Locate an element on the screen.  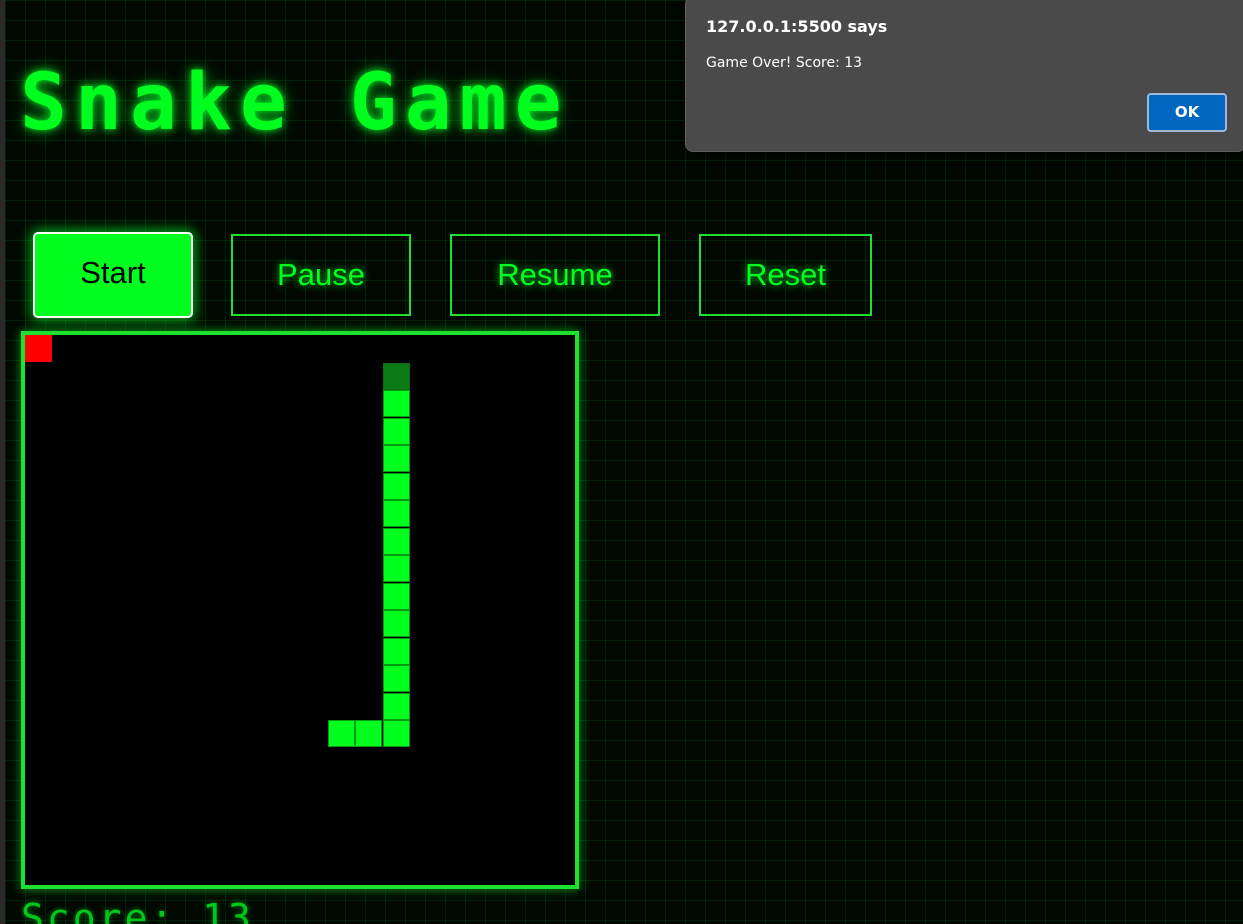
snake-tail-segment is located at coordinates (396, 376).